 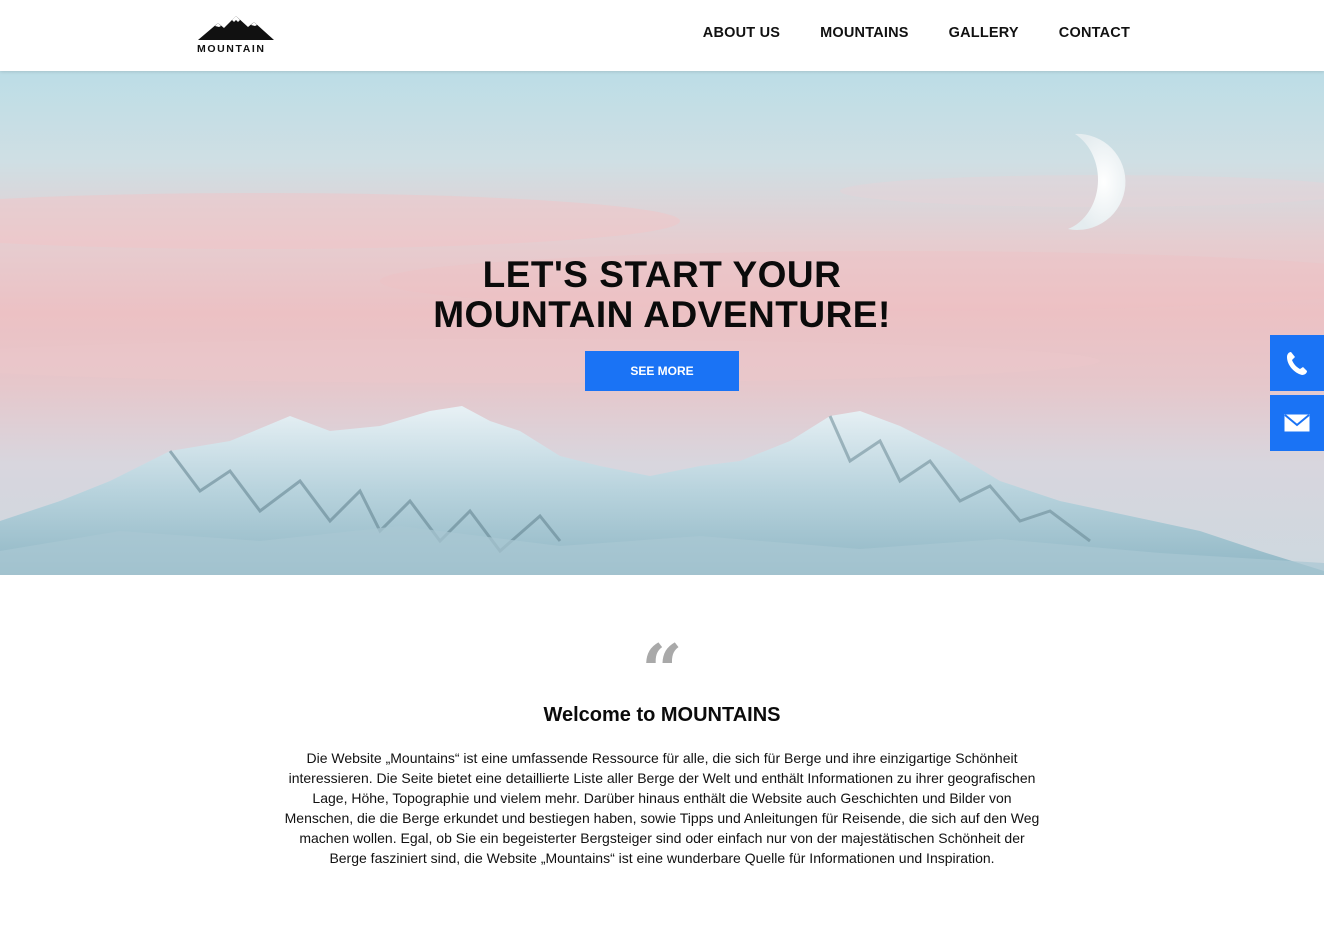 What do you see at coordinates (741, 33) in the screenshot?
I see `nav-about-us: ABOUT US` at bounding box center [741, 33].